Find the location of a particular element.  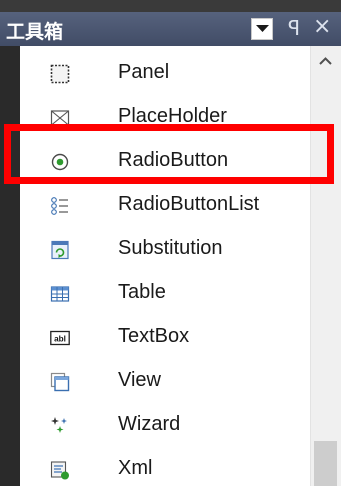

toolbox-item-label: PlaceHolder is located at coordinates (172, 116).